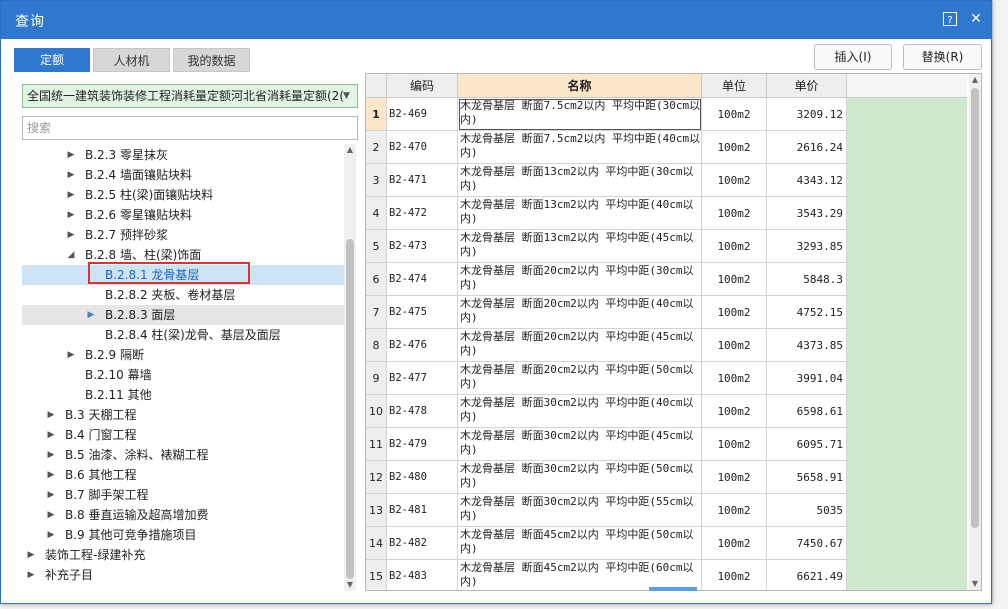 The width and height of the screenshot is (1008, 609). I want to click on tree-scrollbar: ▲ ▼, so click(350, 367).